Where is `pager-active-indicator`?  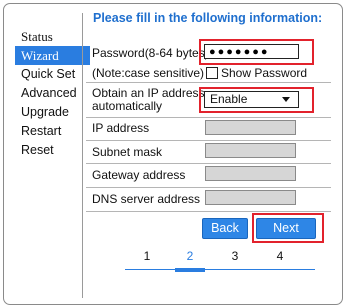
pager-active-indicator is located at coordinates (190, 270).